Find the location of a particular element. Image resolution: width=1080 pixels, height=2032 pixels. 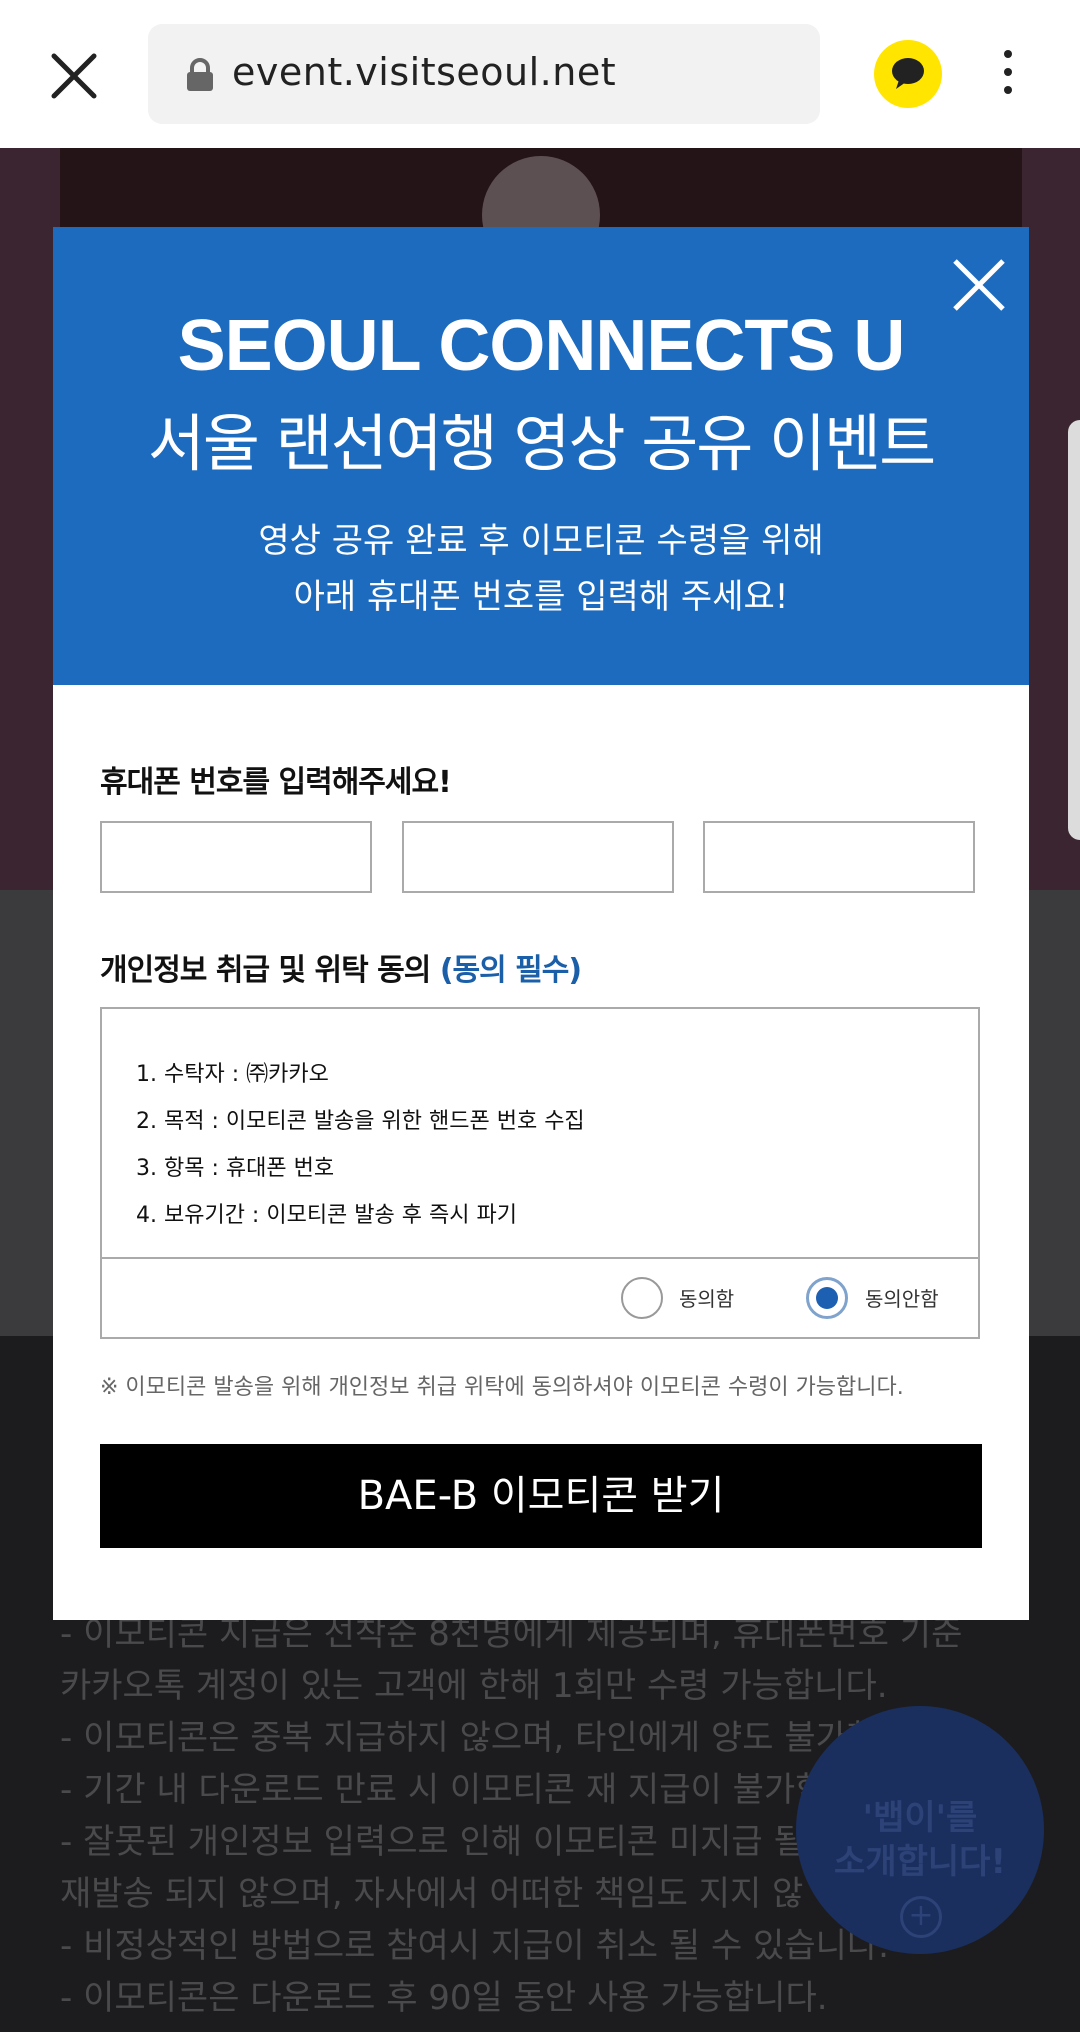

agree-label: 동의함 is located at coordinates (707, 1299).